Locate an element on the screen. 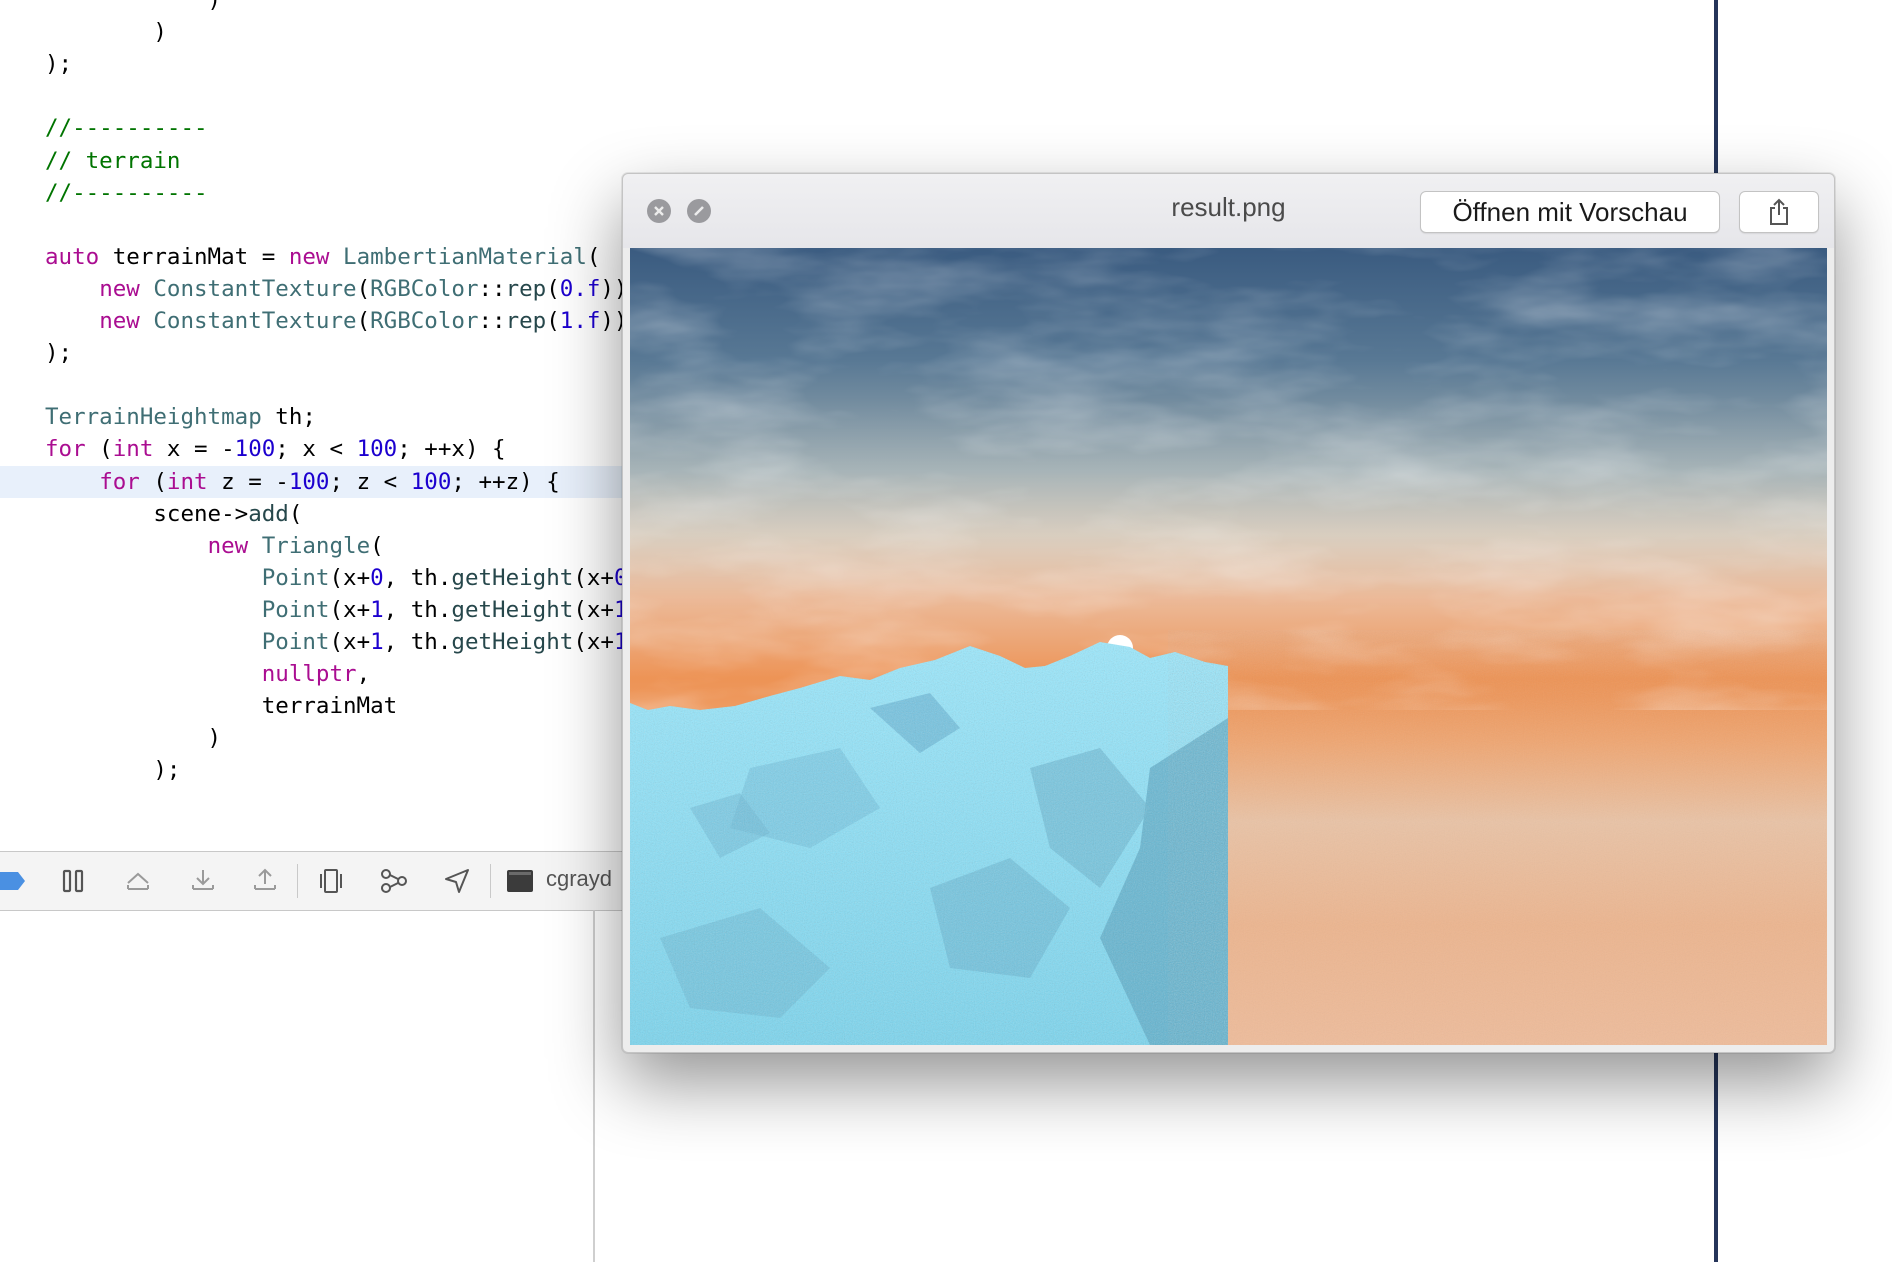 The height and width of the screenshot is (1262, 1892). code-text: Point(x+0, th.getHeight(x+0 is located at coordinates (314, 578).